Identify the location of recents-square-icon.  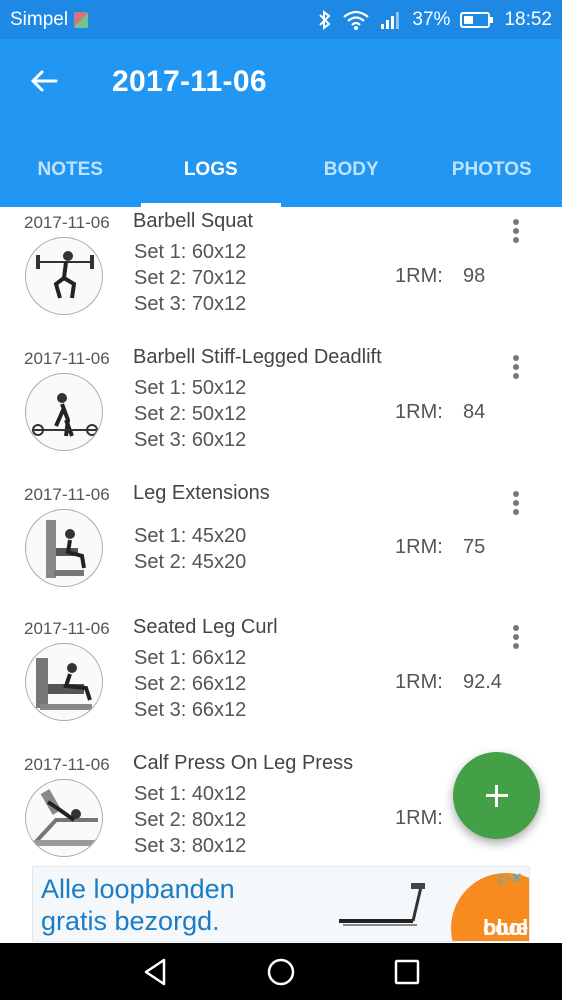
(407, 972).